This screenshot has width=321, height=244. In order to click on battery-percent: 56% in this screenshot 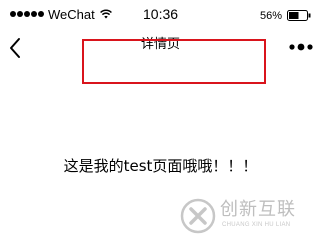, I will do `click(271, 16)`.